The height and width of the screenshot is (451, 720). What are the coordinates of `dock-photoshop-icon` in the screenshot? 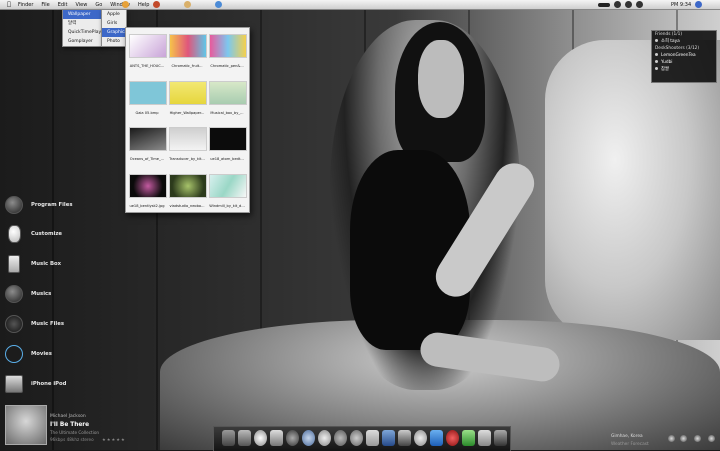 It's located at (388, 438).